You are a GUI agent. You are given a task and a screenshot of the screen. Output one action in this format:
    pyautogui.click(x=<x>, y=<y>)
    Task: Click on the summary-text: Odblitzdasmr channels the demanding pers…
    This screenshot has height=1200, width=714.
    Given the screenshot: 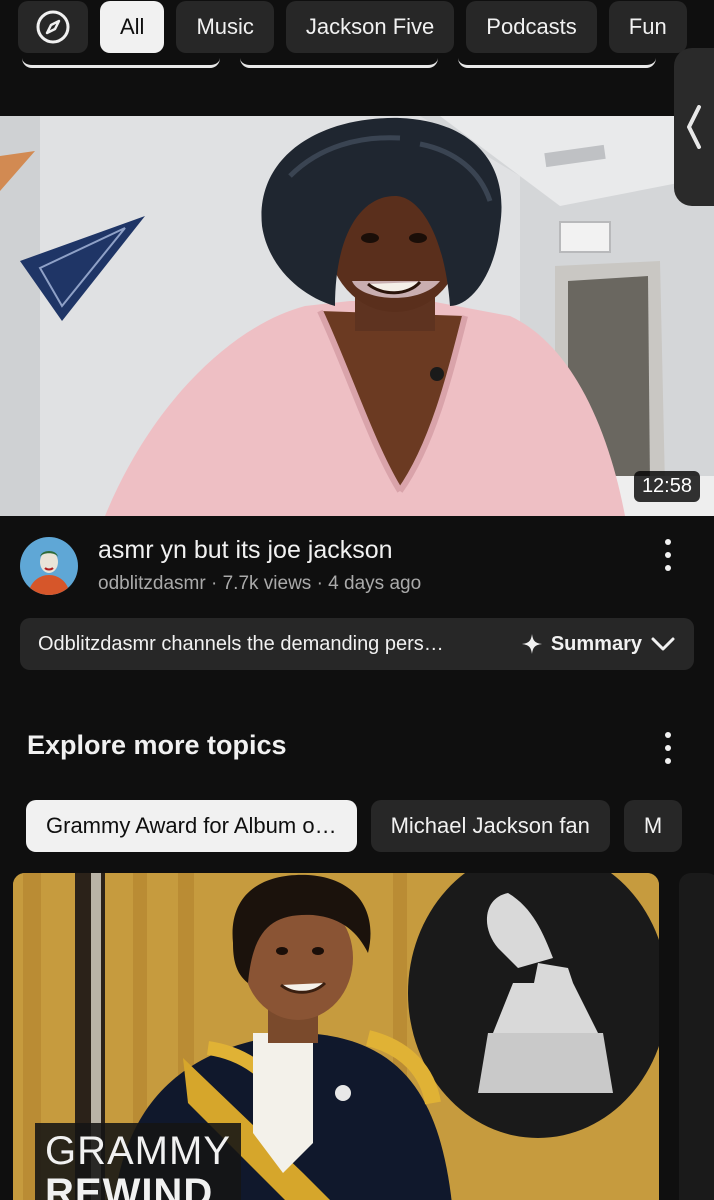 What is the action you would take?
    pyautogui.click(x=241, y=643)
    